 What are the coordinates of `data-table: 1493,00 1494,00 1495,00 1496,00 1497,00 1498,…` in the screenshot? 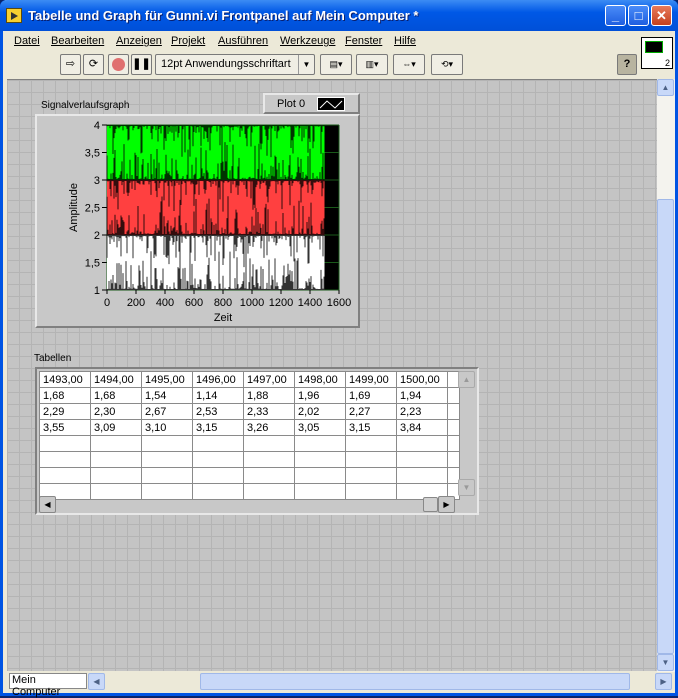 It's located at (249, 435).